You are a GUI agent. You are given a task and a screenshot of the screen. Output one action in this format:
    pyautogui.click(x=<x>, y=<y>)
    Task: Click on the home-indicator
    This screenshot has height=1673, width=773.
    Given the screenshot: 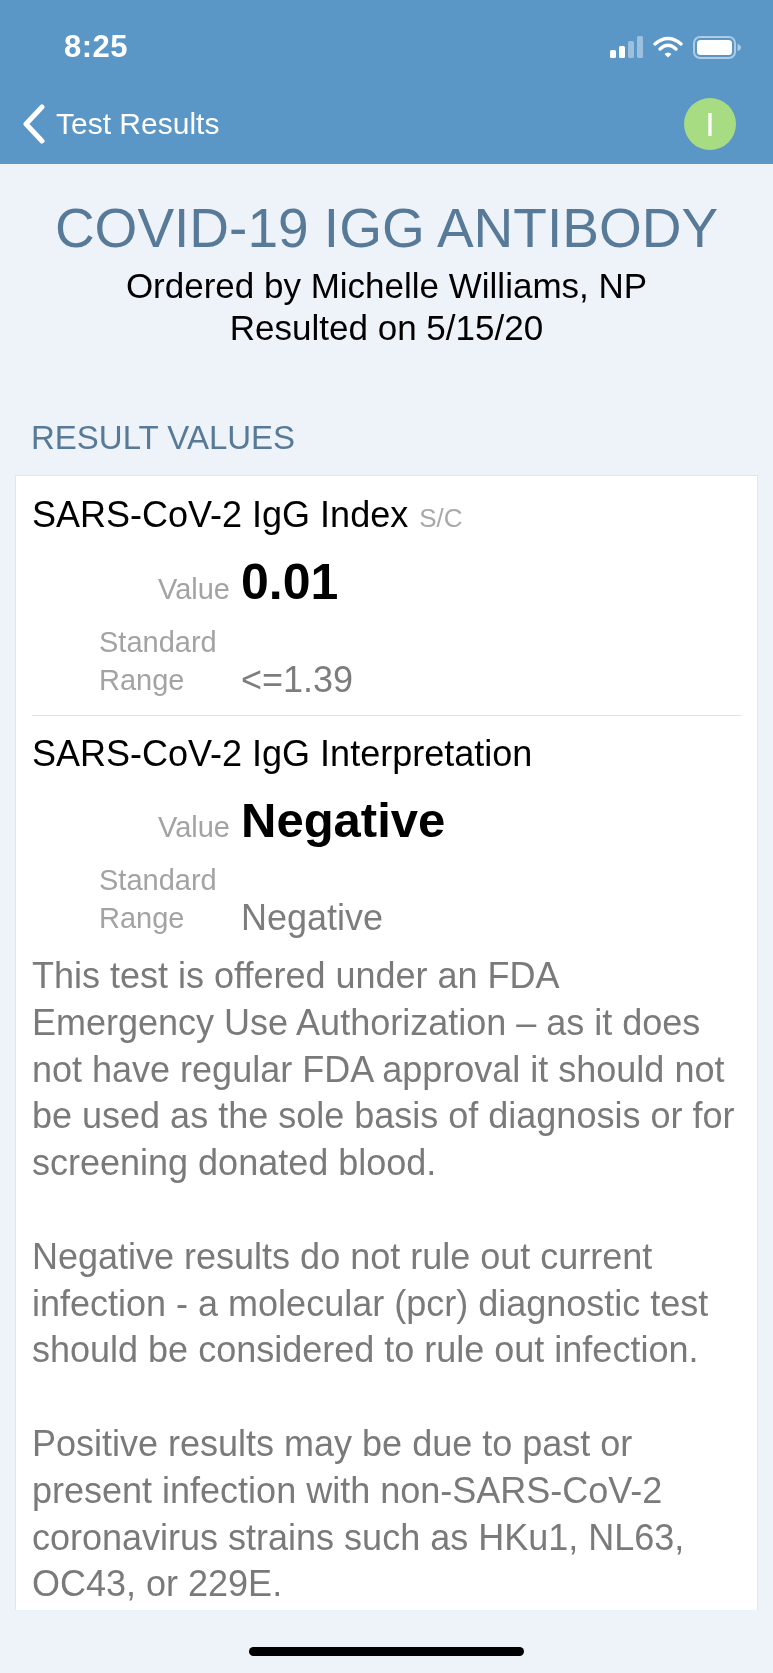 What is the action you would take?
    pyautogui.click(x=386, y=1652)
    